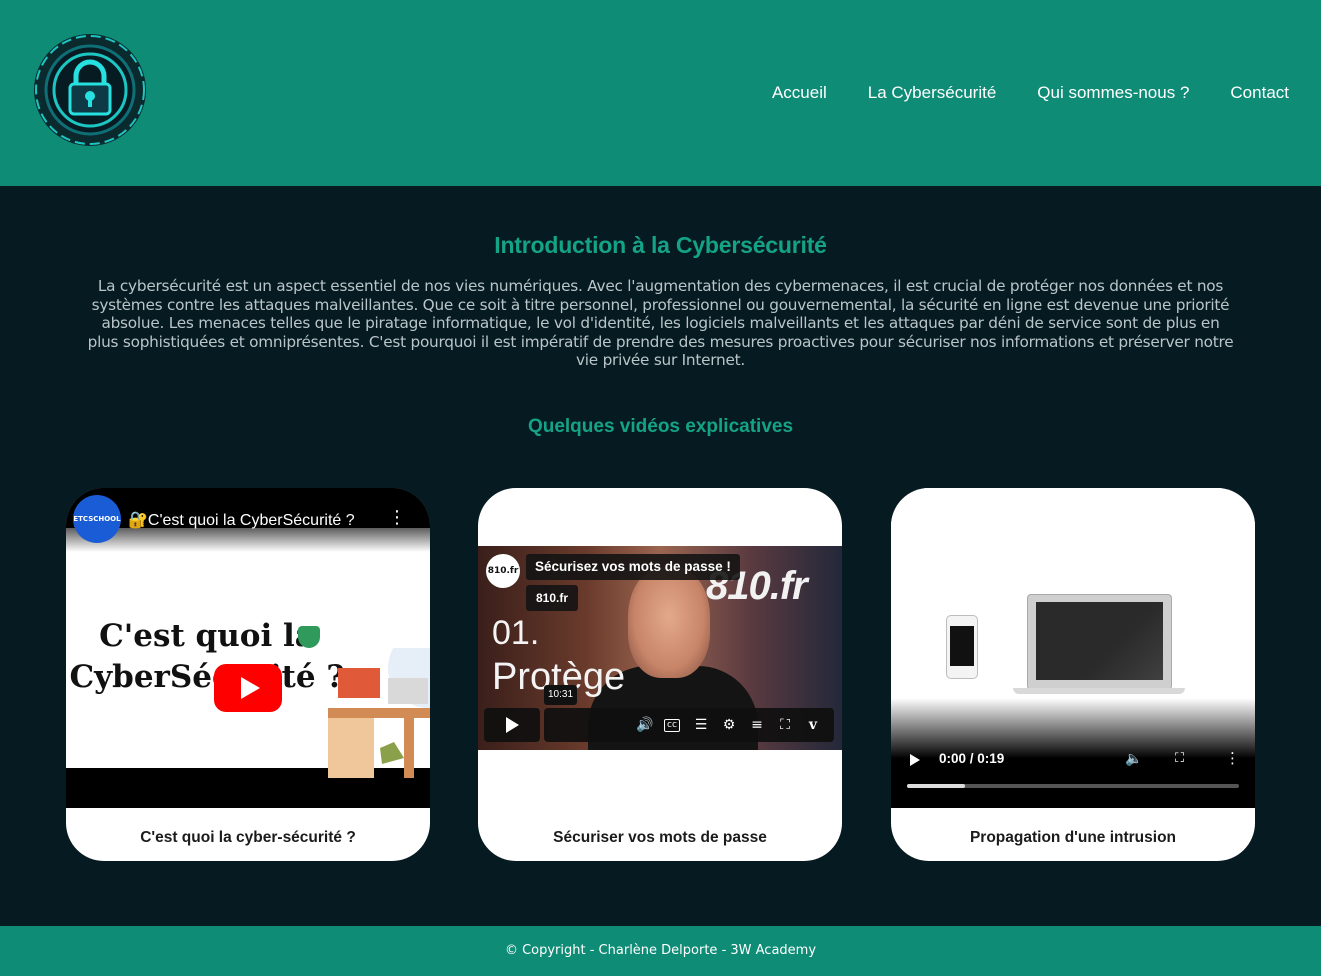 The image size is (1321, 976). What do you see at coordinates (729, 725) in the screenshot?
I see `settings-gear-icon: ⚙` at bounding box center [729, 725].